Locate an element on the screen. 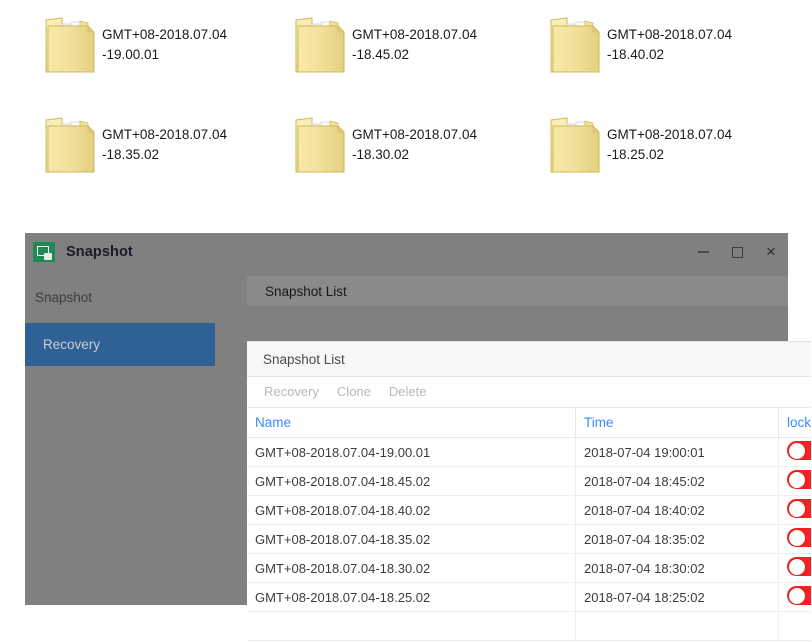 The height and width of the screenshot is (642, 812). panel-toolbar: Recovery Clone Delete is located at coordinates (529, 392).